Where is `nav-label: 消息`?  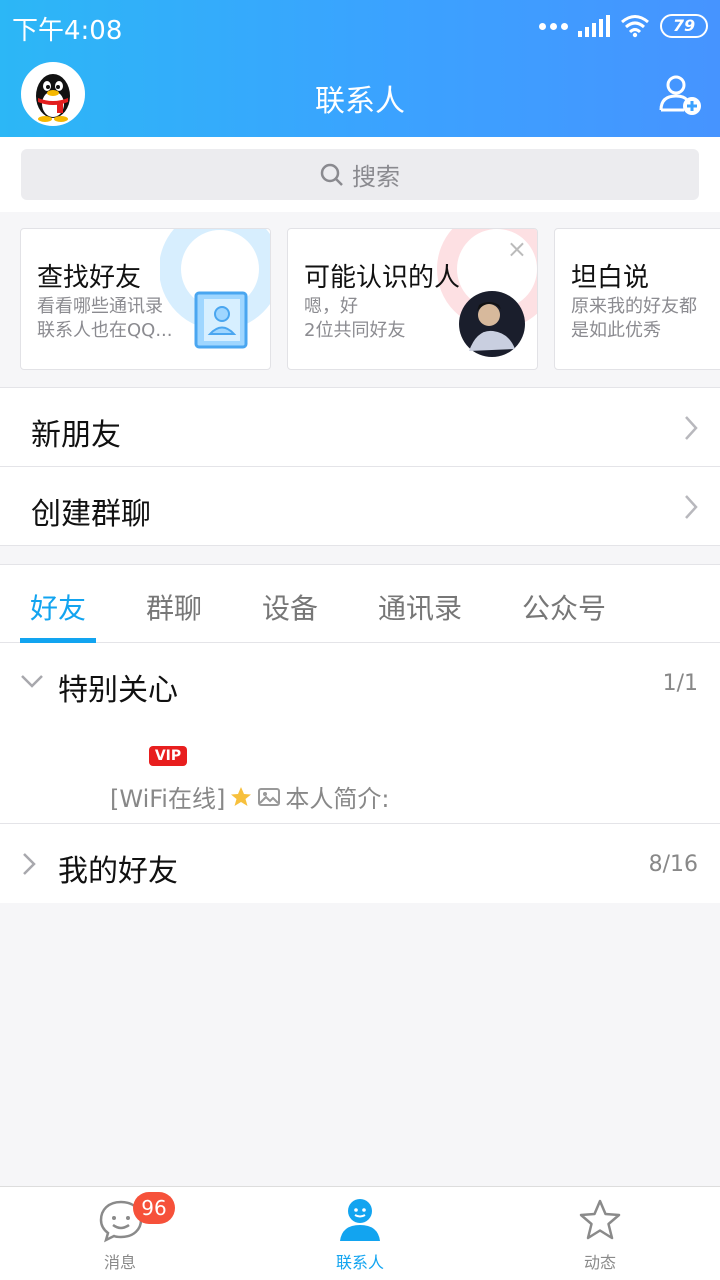
nav-label: 消息 is located at coordinates (119, 1262).